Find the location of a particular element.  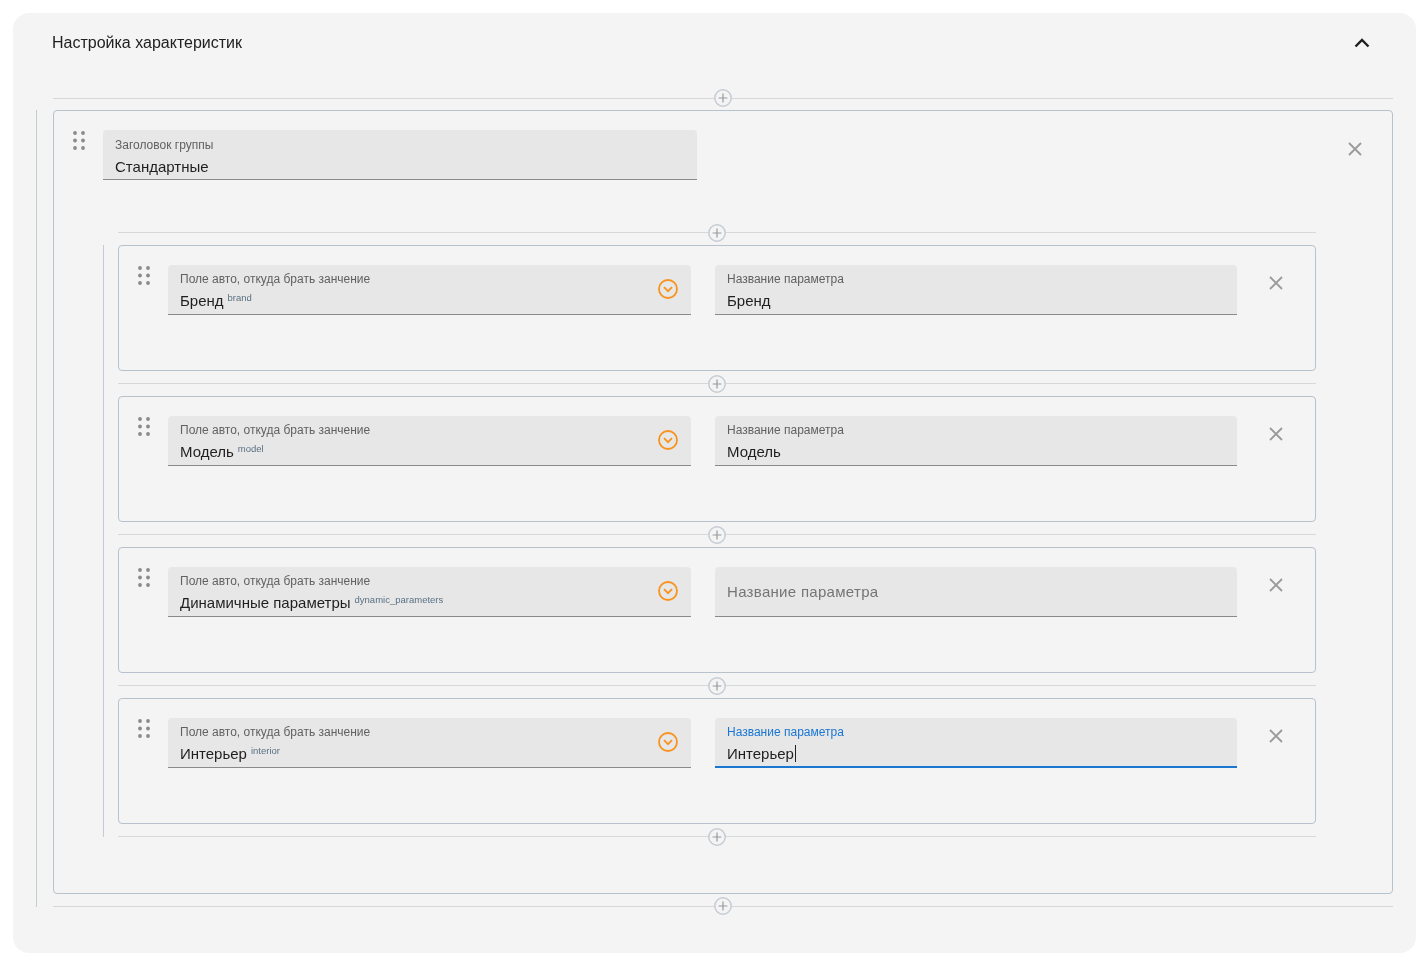

panel-title: Настройка характеристик is located at coordinates (147, 43).